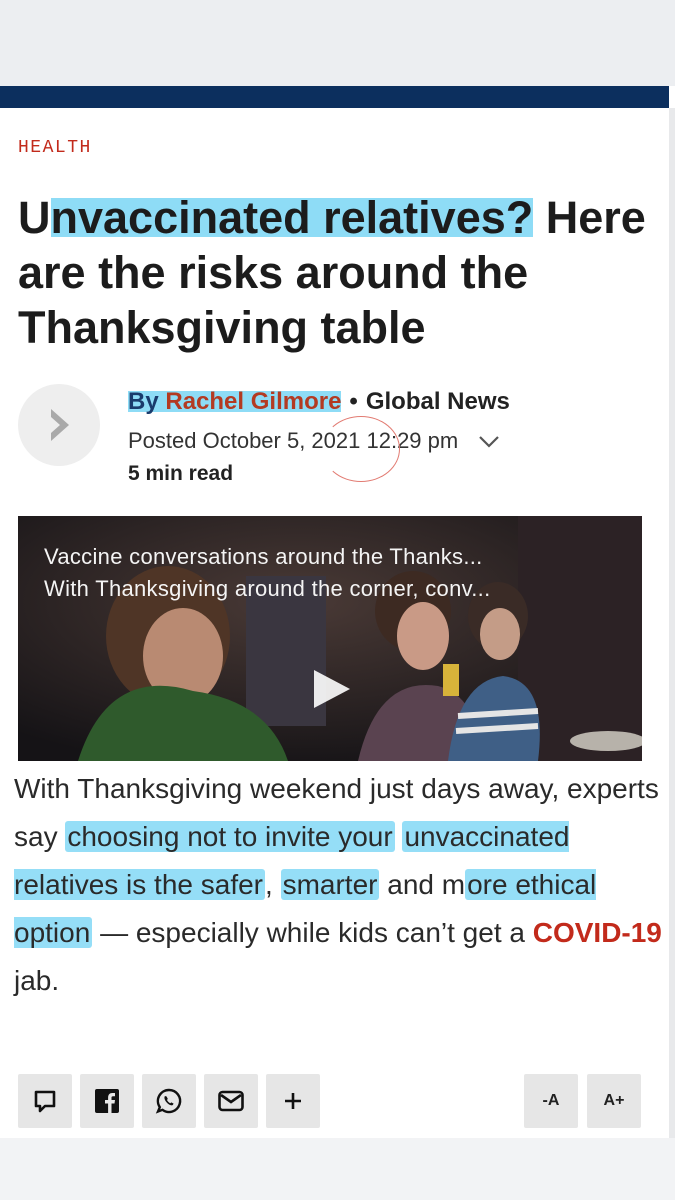 The height and width of the screenshot is (1200, 675). What do you see at coordinates (312, 932) in the screenshot?
I see `body-text-5: — especially while kids can’t get a` at bounding box center [312, 932].